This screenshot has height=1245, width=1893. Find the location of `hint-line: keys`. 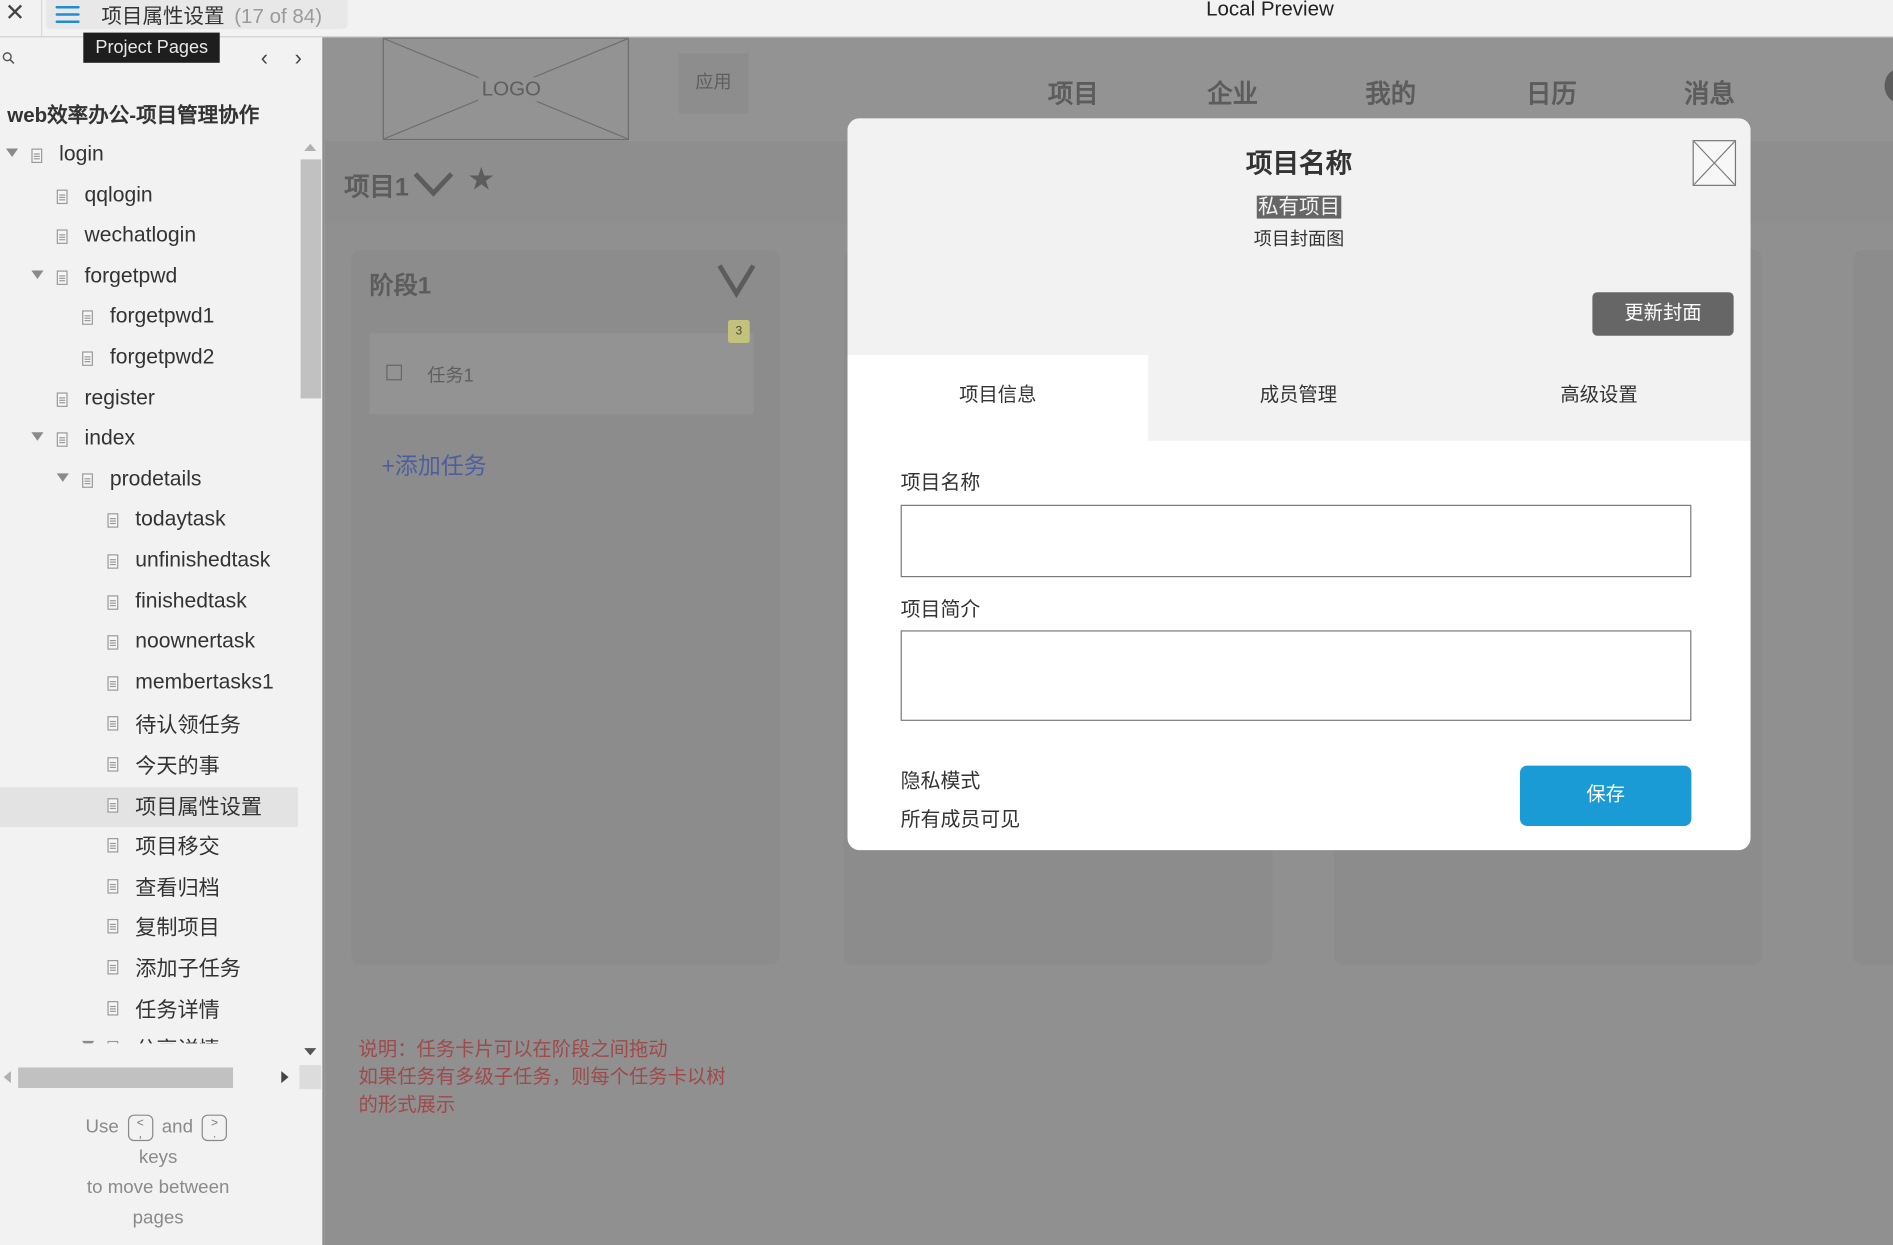

hint-line: keys is located at coordinates (158, 1157).